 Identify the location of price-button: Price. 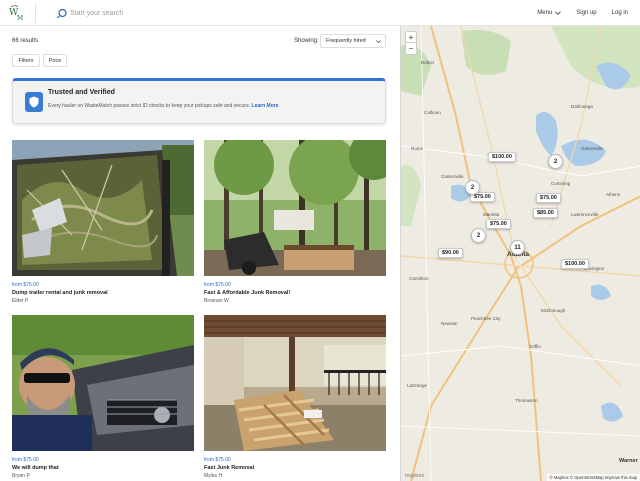
(55, 60).